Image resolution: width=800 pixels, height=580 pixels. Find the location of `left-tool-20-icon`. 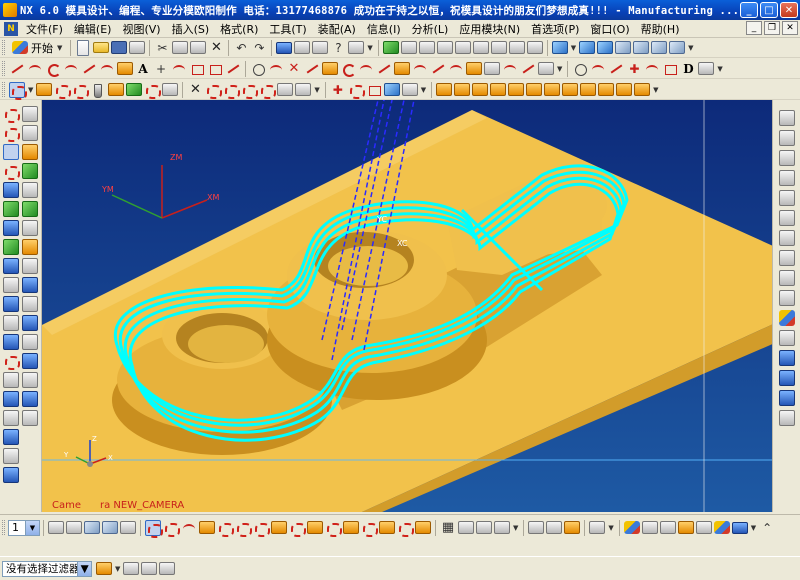

left-tool-20-icon is located at coordinates (11, 475).